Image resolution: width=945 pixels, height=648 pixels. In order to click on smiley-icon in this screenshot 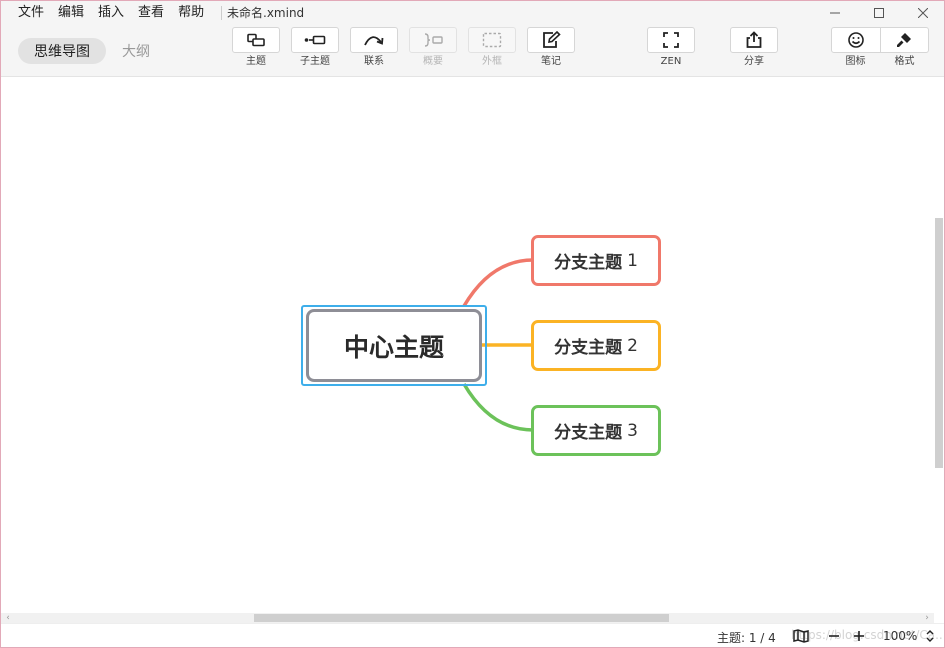, I will do `click(855, 40)`.